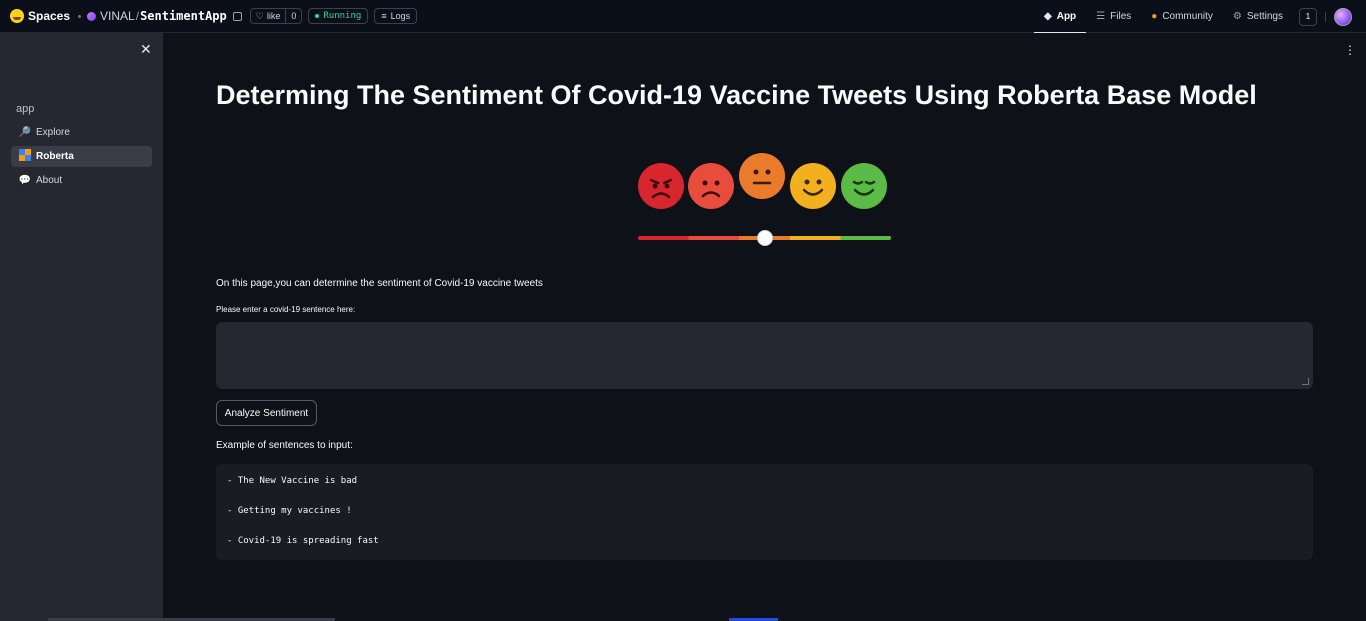  What do you see at coordinates (81, 132) in the screenshot?
I see `sidebar-item-explore: 🔎 Explore` at bounding box center [81, 132].